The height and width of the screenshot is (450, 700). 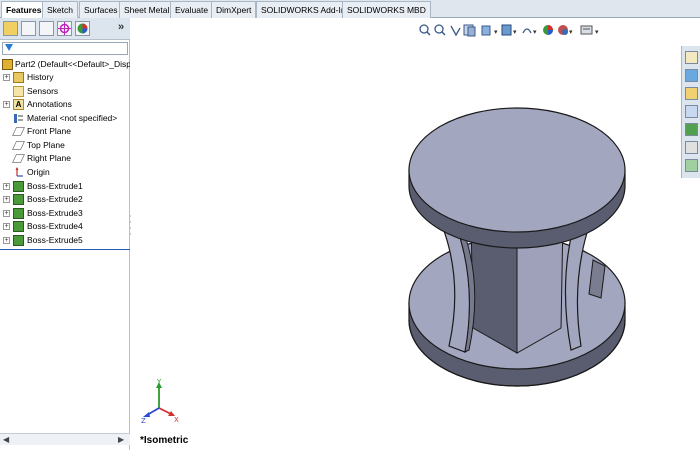 What do you see at coordinates (55, 199) in the screenshot?
I see `tree-item-label: Boss-Extrude2` at bounding box center [55, 199].